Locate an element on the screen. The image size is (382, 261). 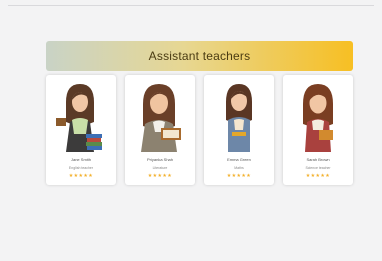
teacher-name: Sarah Brown is located at coordinates (318, 159).